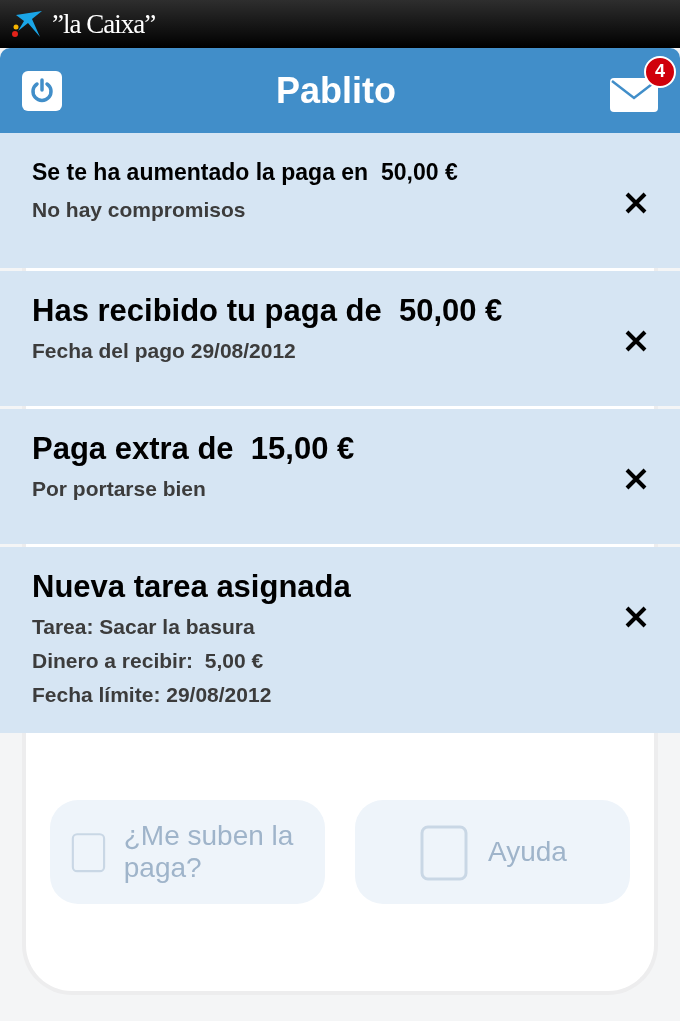 The height and width of the screenshot is (1021, 680). I want to click on menu-label: ¿Me suben la paga?, so click(209, 852).